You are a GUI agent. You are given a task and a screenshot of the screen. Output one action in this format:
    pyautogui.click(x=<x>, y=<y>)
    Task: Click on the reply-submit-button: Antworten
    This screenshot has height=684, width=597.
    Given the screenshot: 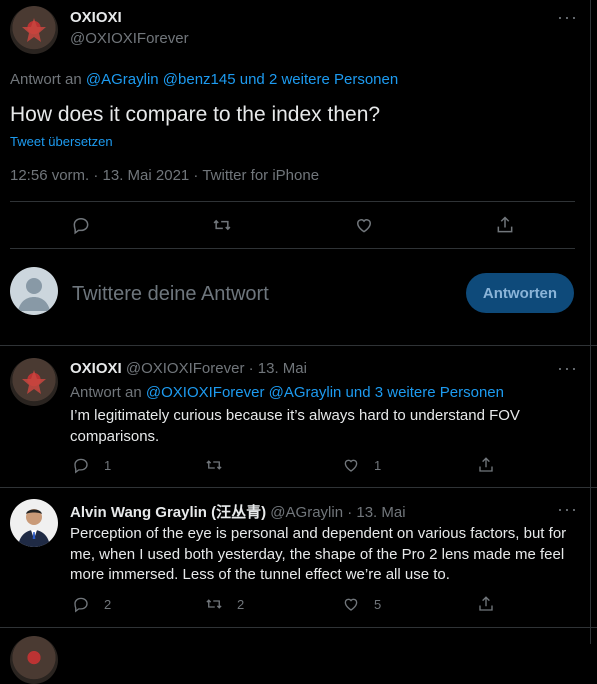 What is the action you would take?
    pyautogui.click(x=520, y=293)
    